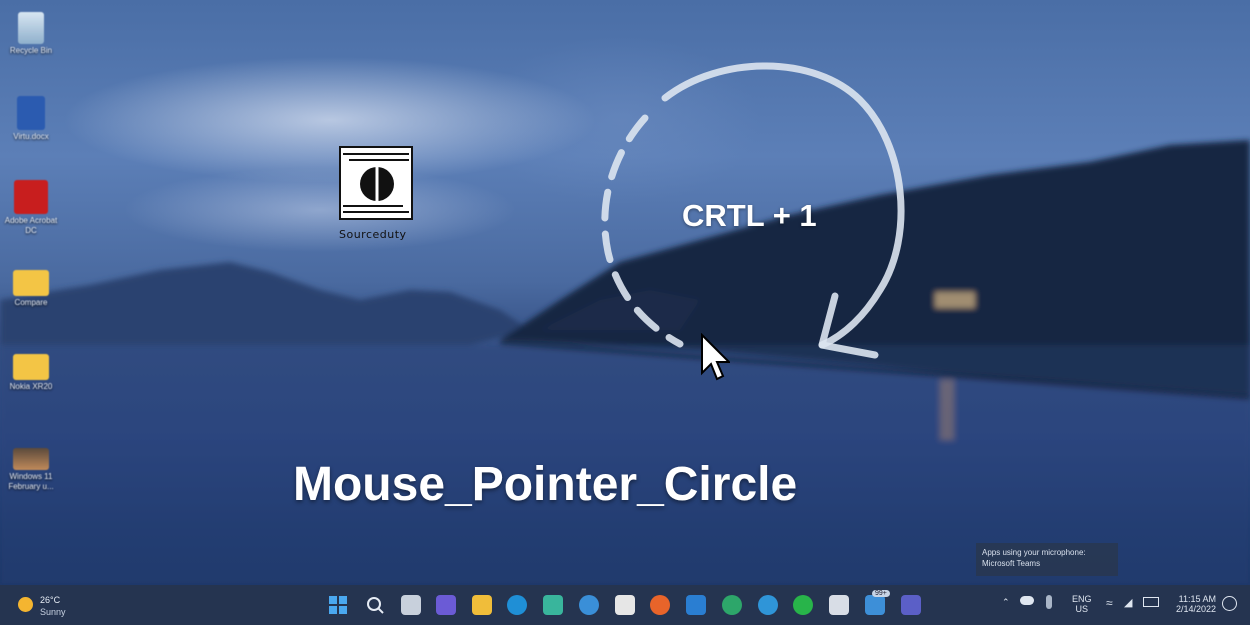  Describe the element at coordinates (31, 113) in the screenshot. I see `word-document-icon` at that location.